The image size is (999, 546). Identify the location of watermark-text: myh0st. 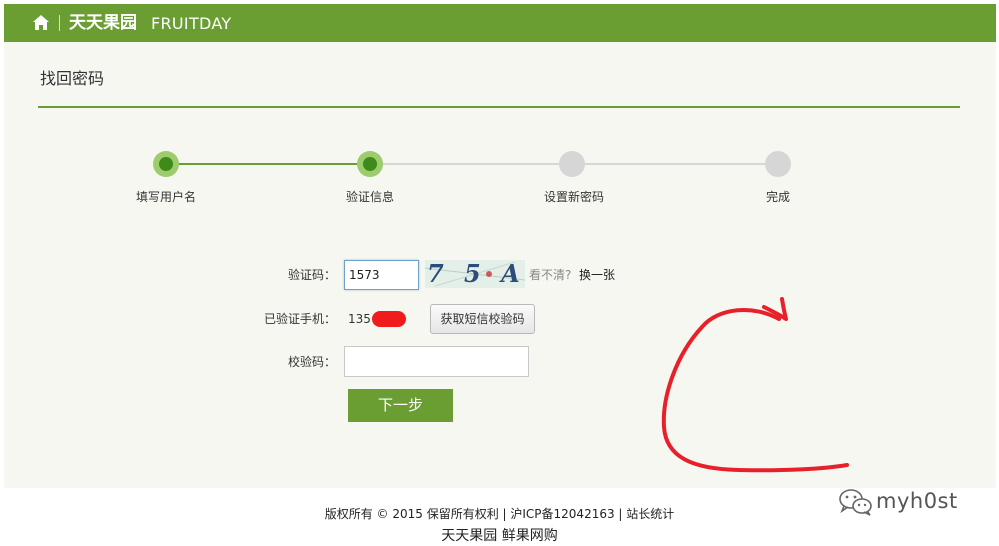
(917, 501).